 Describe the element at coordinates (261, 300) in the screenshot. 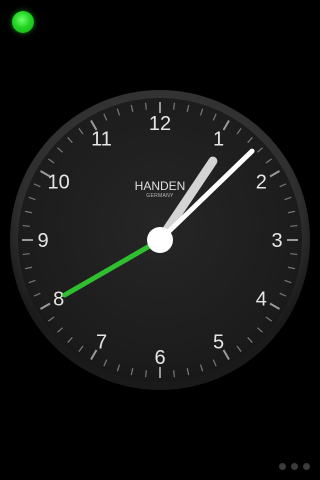

I see `numeral-4: 4` at that location.